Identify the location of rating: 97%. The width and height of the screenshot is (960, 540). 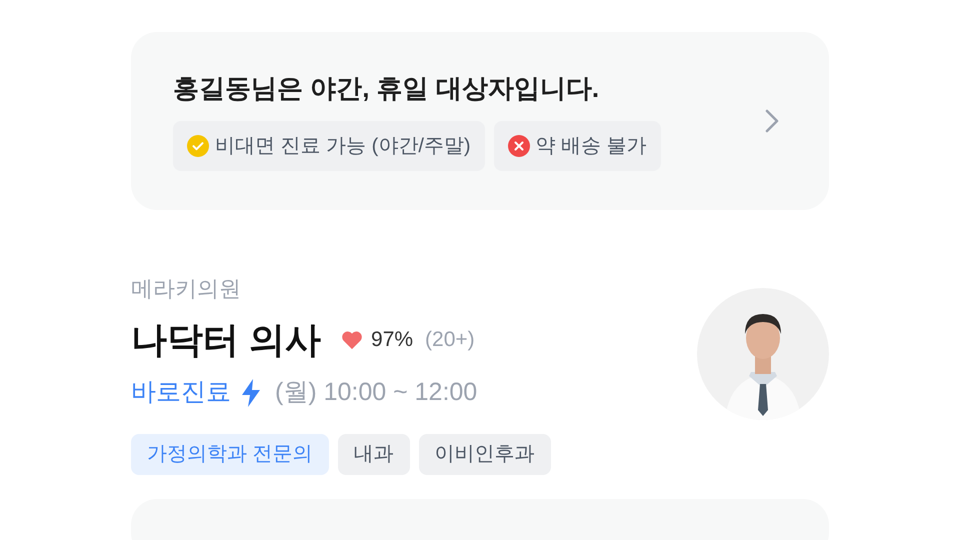
(392, 340).